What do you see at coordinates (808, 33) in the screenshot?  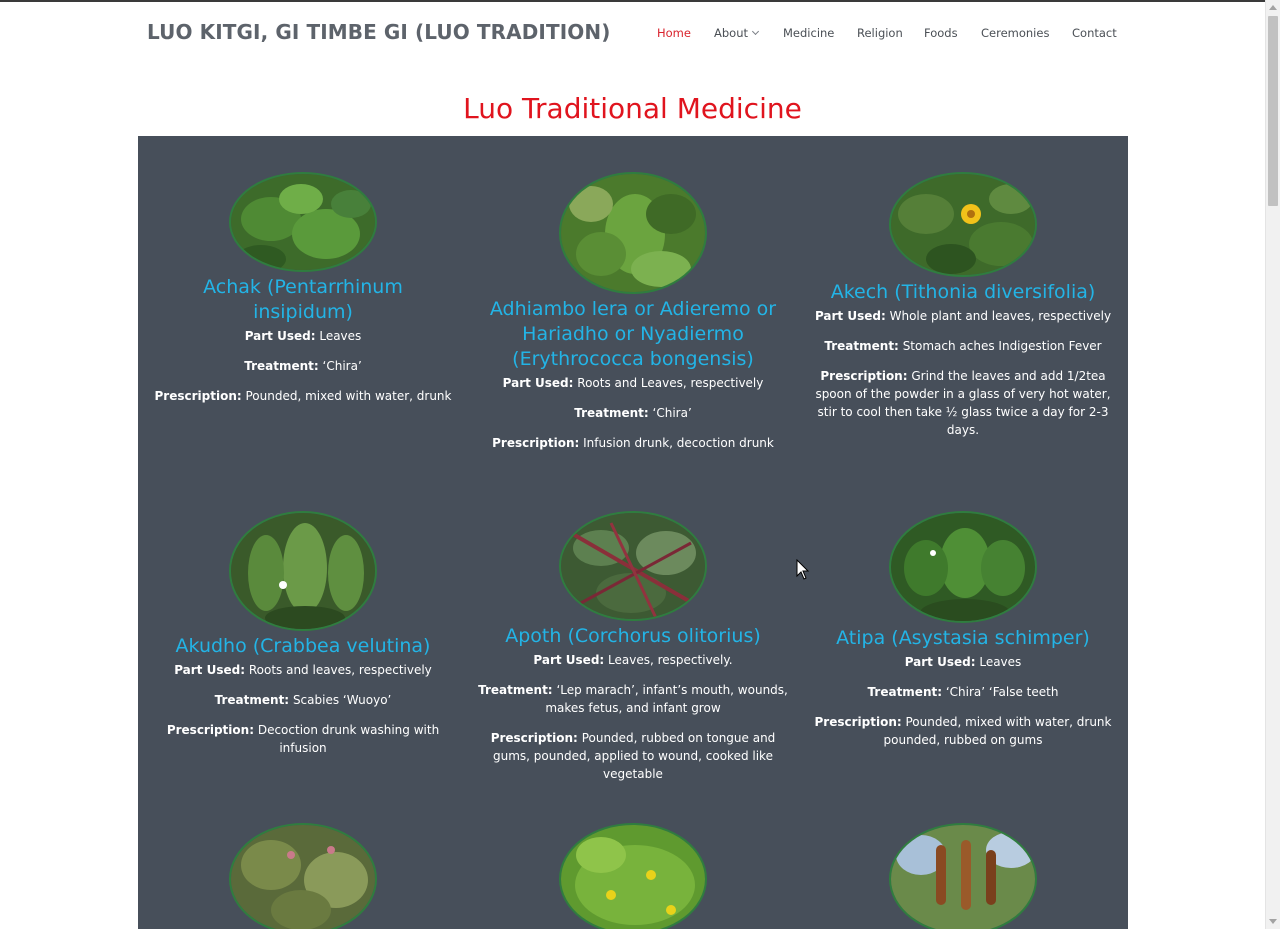 I see `nav-medicine: Medicine` at bounding box center [808, 33].